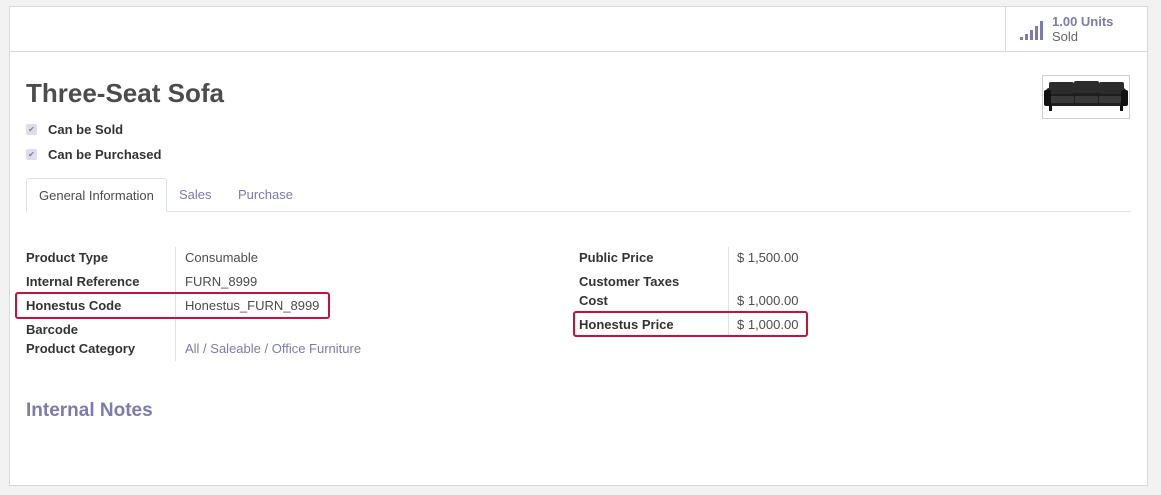 The height and width of the screenshot is (495, 1161). Describe the element at coordinates (265, 194) in the screenshot. I see `tab-purchase: Purchase` at that location.